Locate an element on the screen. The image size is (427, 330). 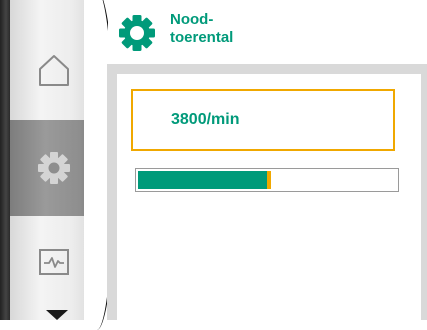
device-bezel is located at coordinates (5, 160).